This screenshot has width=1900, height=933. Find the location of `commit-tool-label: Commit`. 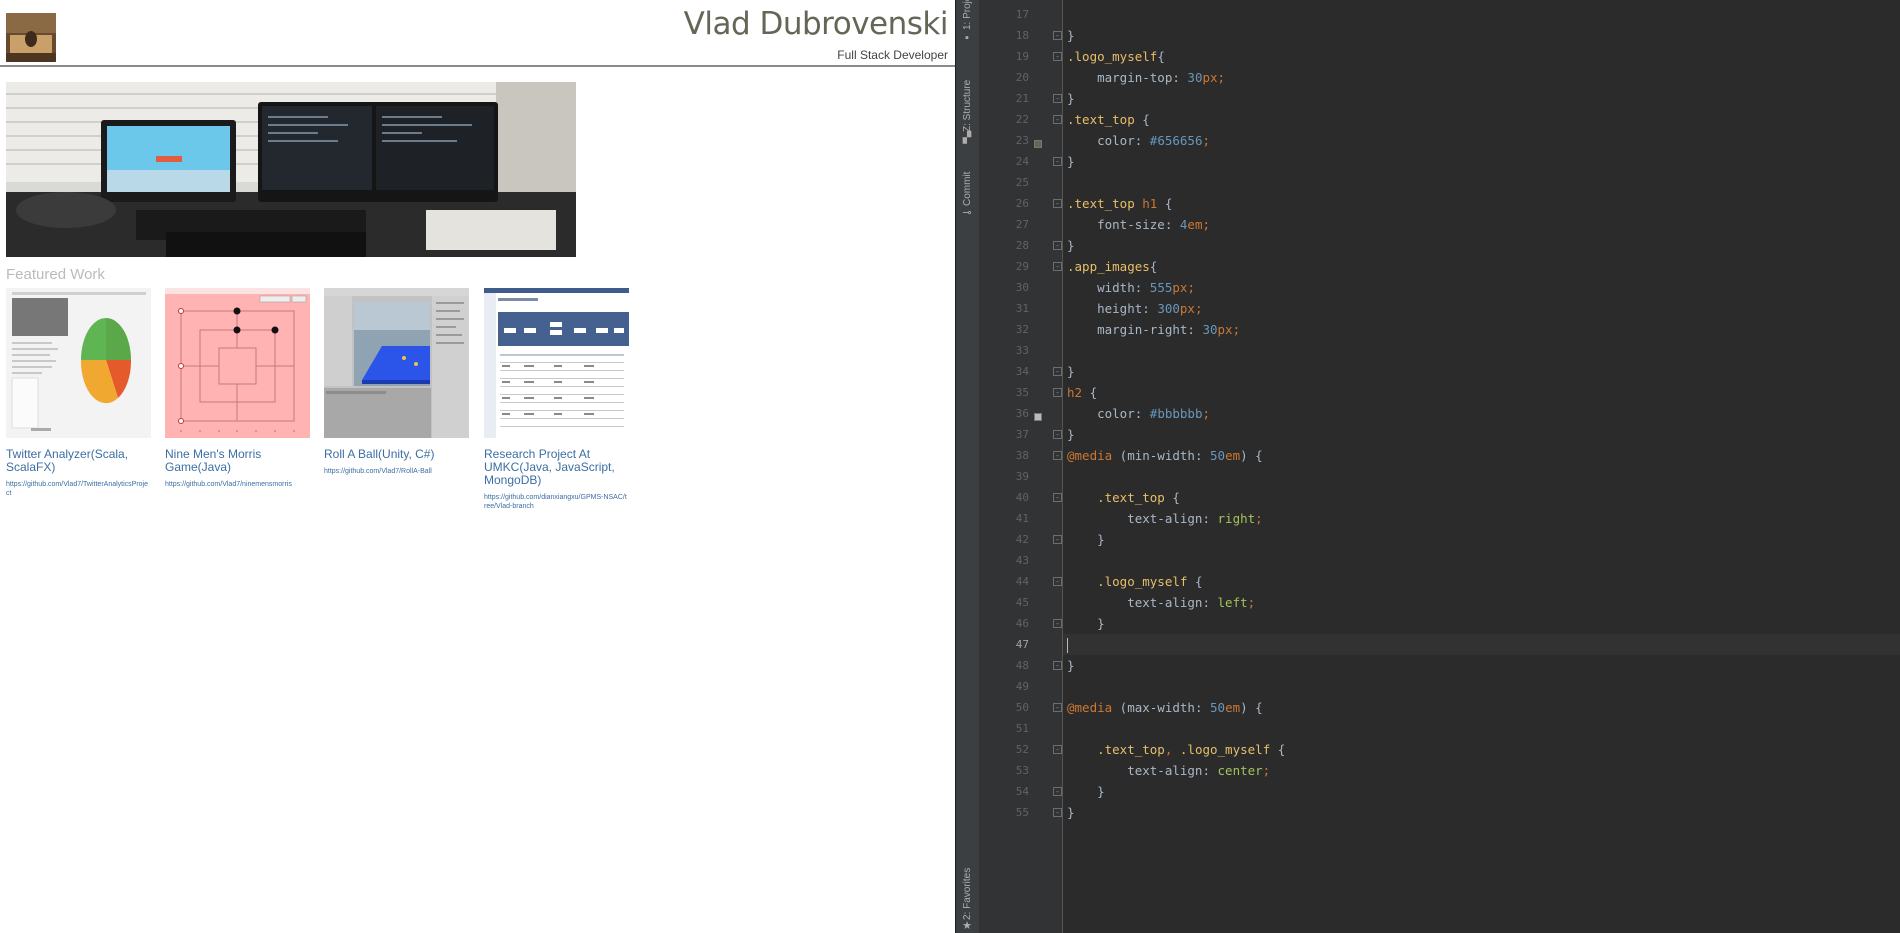

commit-tool-label: Commit is located at coordinates (967, 188).